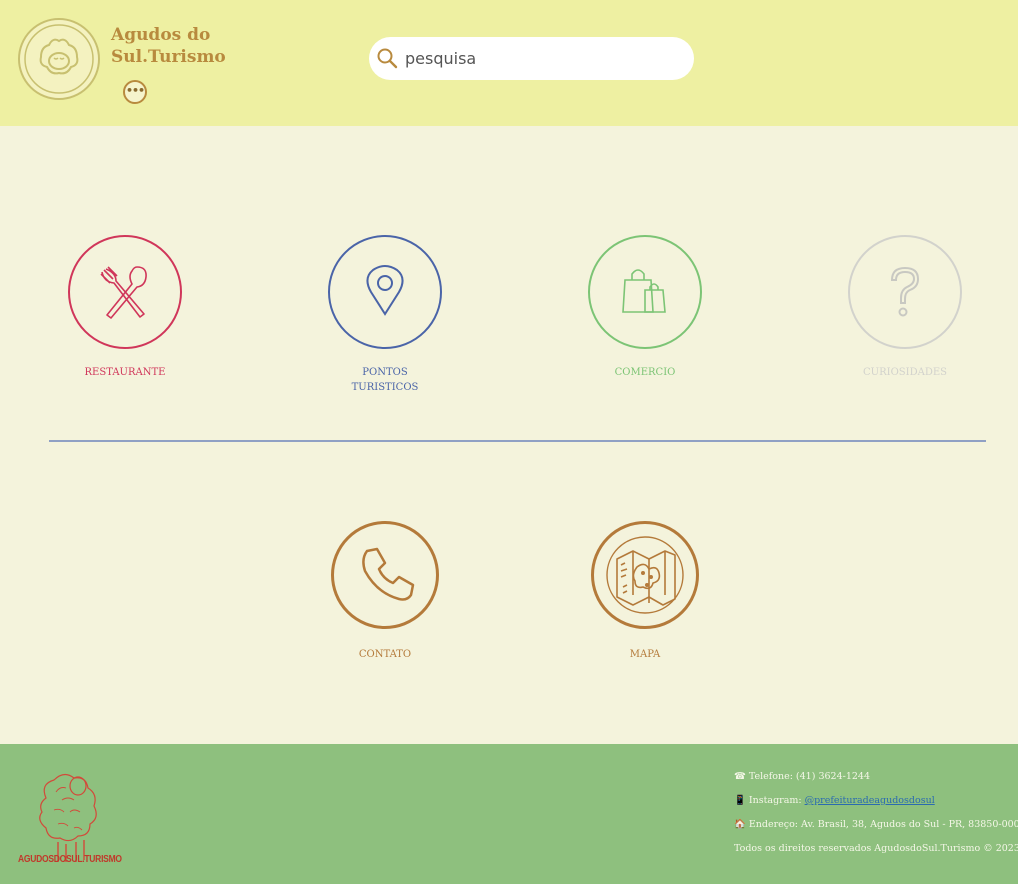 This screenshot has width=1018, height=884. Describe the element at coordinates (905, 372) in the screenshot. I see `category-label: CURIOSIDADES` at that location.